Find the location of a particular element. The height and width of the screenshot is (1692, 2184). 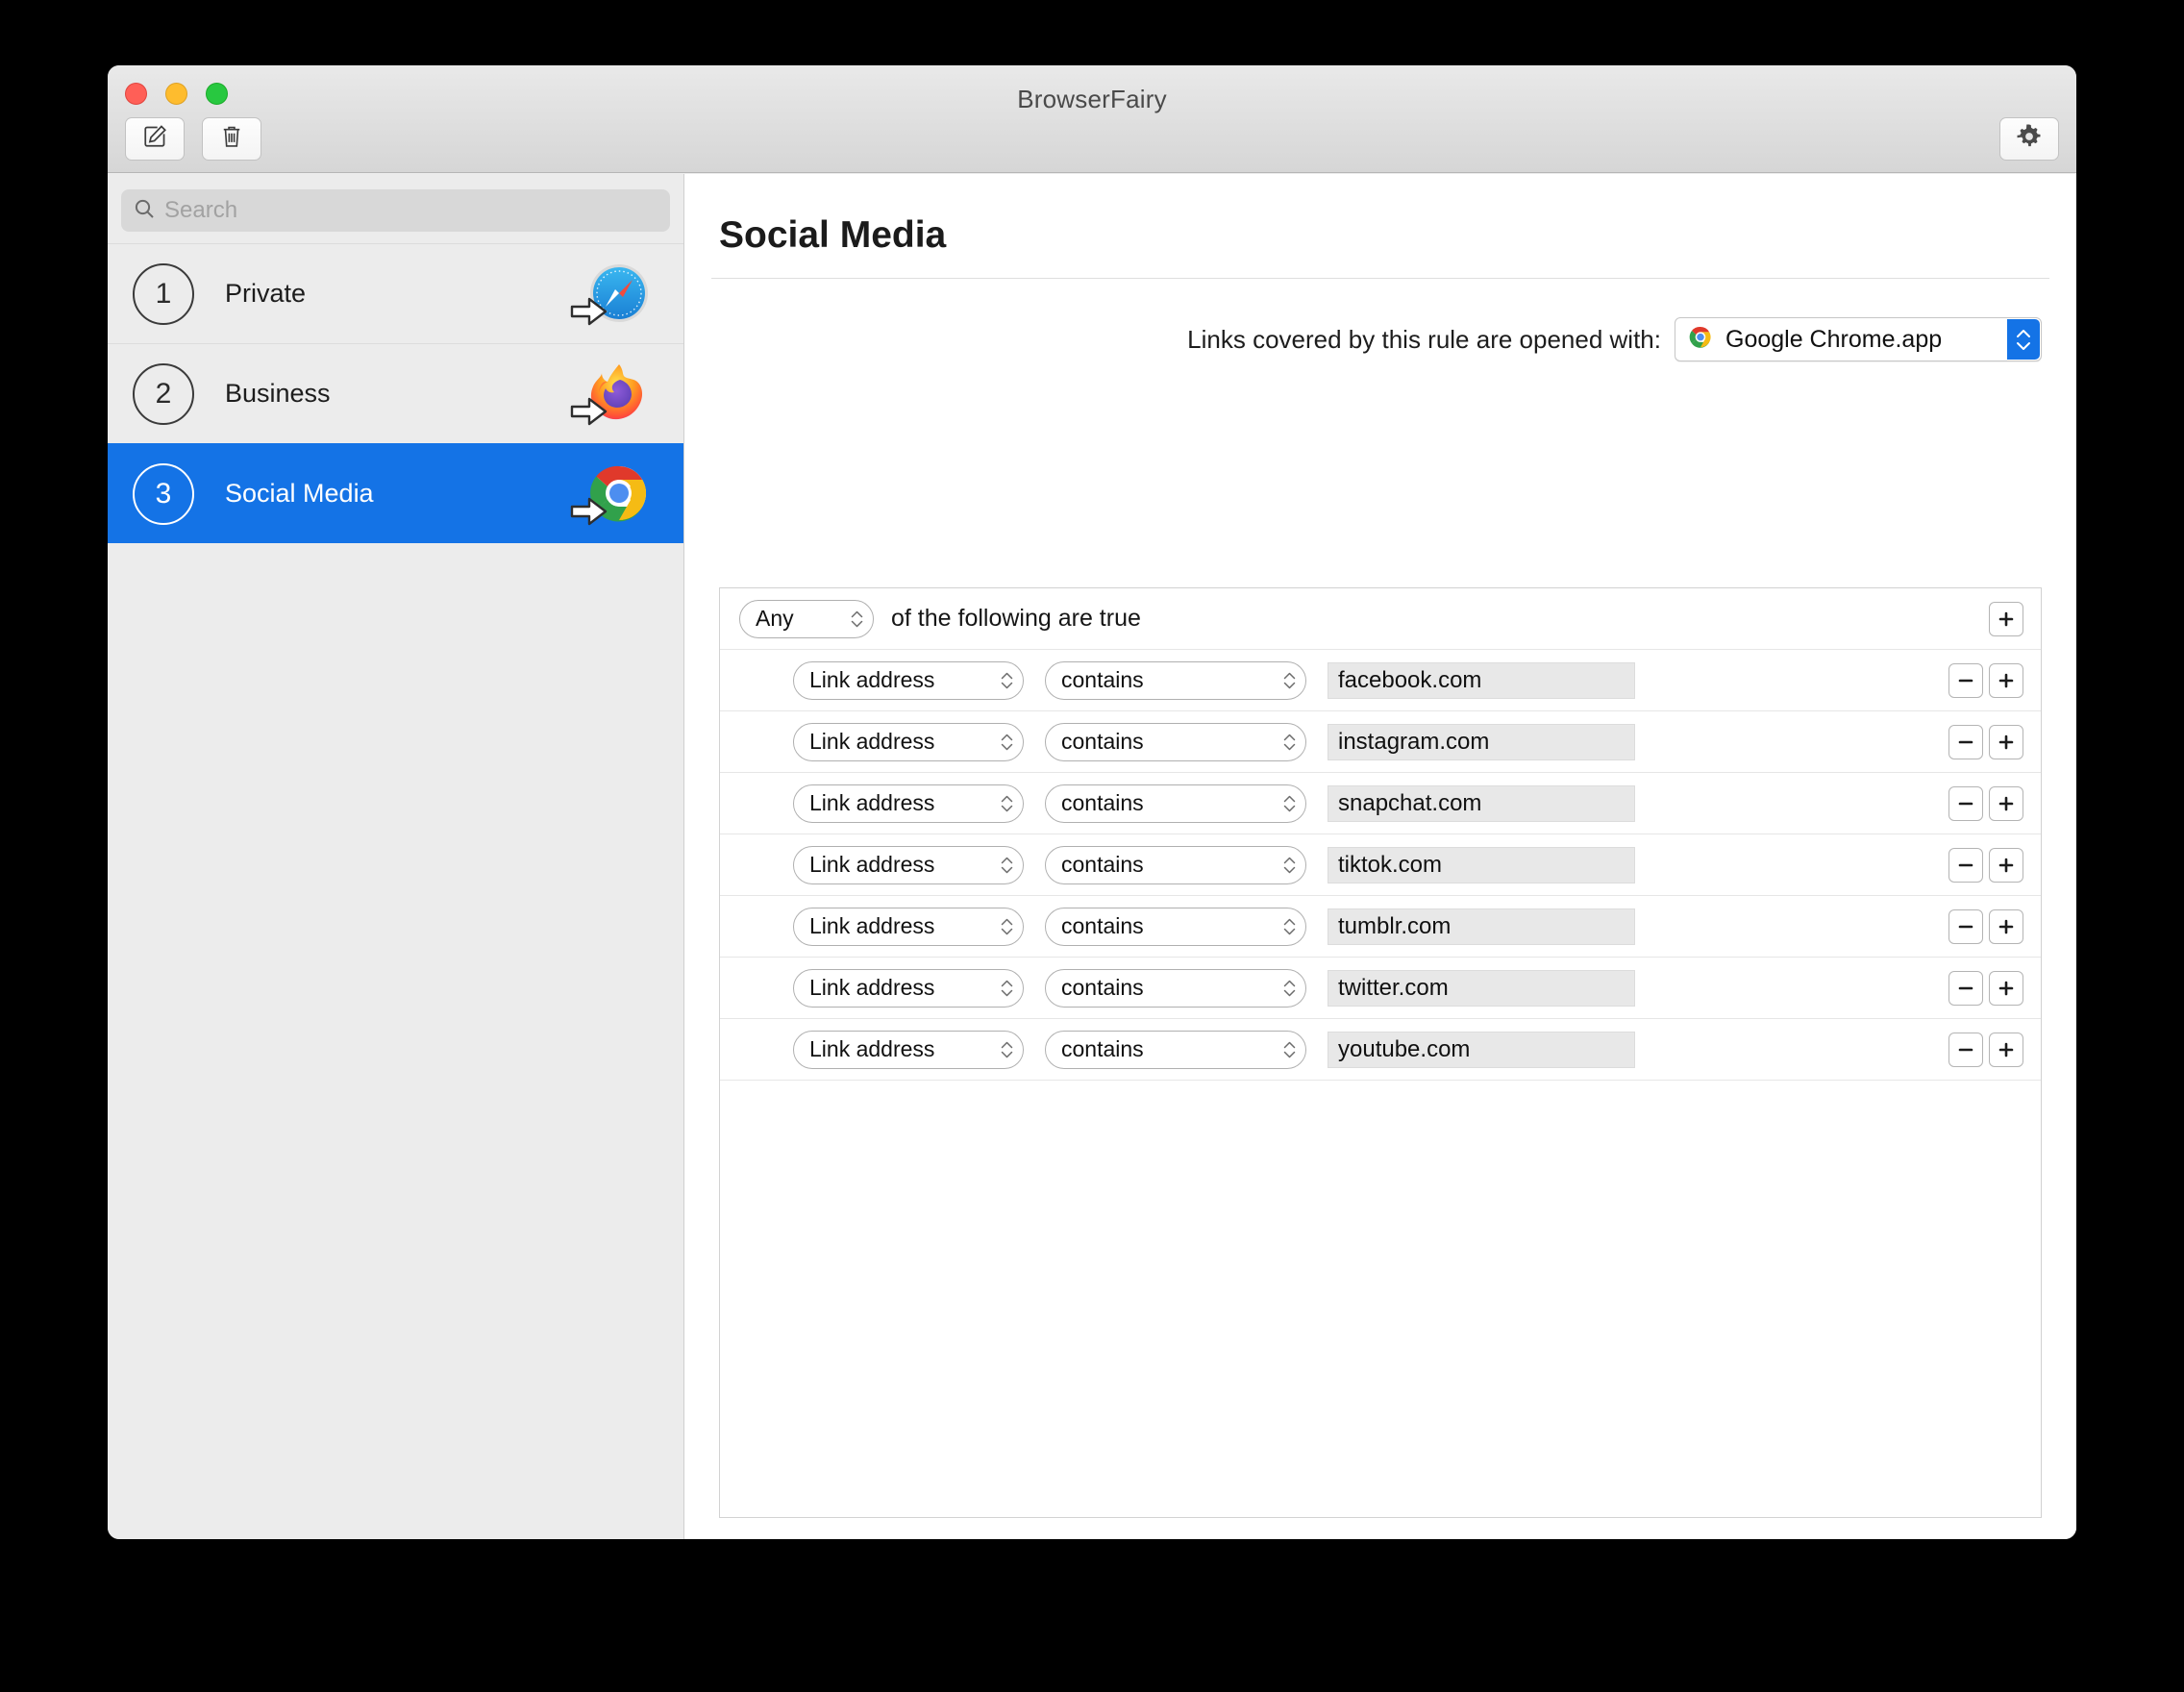

arrow-icon is located at coordinates (589, 411).